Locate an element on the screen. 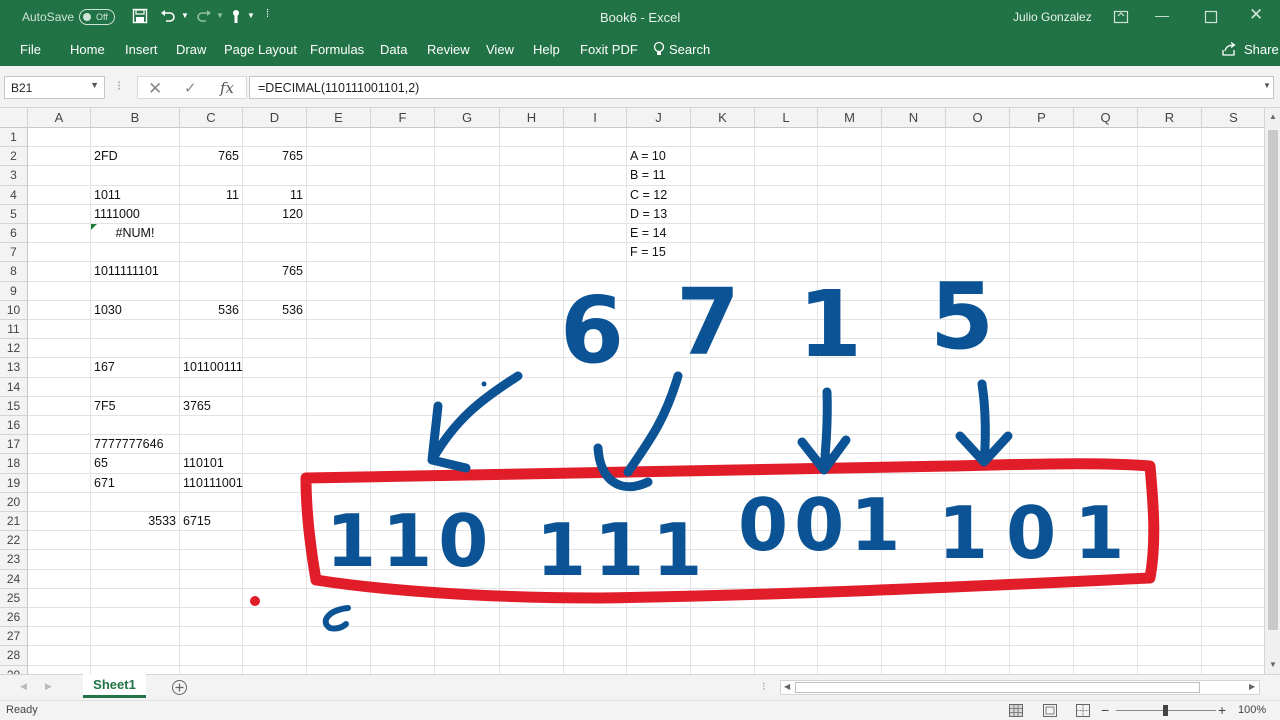 Image resolution: width=1280 pixels, height=720 pixels. cell-p17 is located at coordinates (1042, 445).